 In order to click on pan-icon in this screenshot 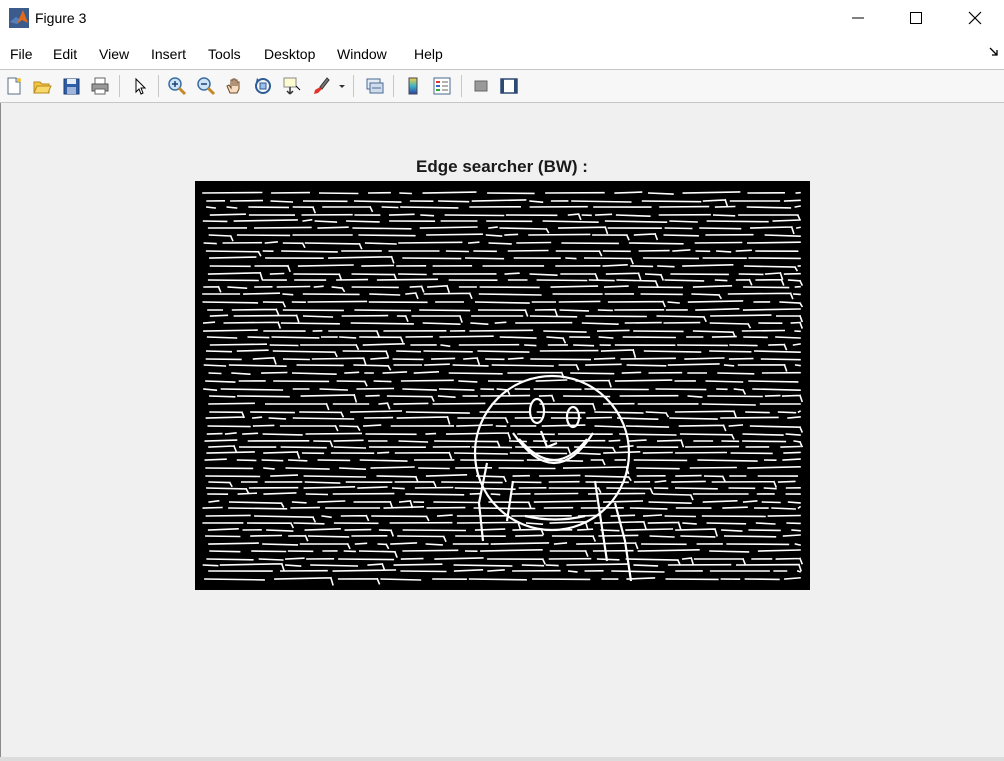, I will do `click(234, 86)`.